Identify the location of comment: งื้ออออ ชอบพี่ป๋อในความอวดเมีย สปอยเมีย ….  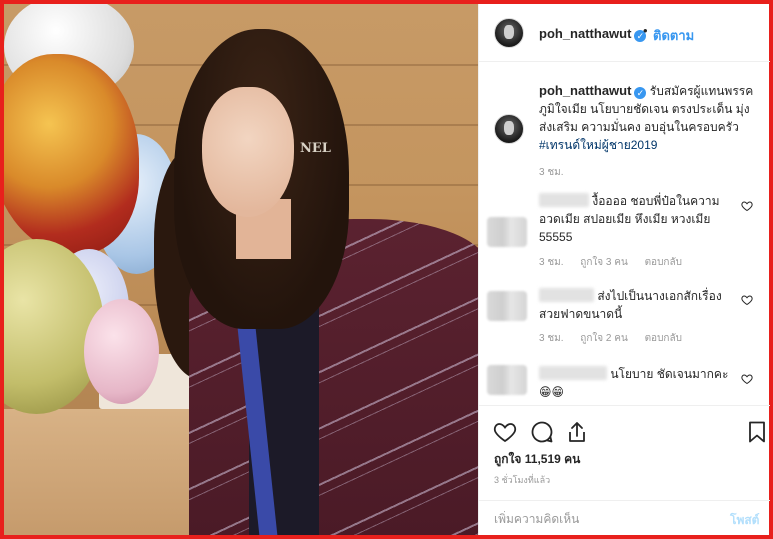
(624, 227).